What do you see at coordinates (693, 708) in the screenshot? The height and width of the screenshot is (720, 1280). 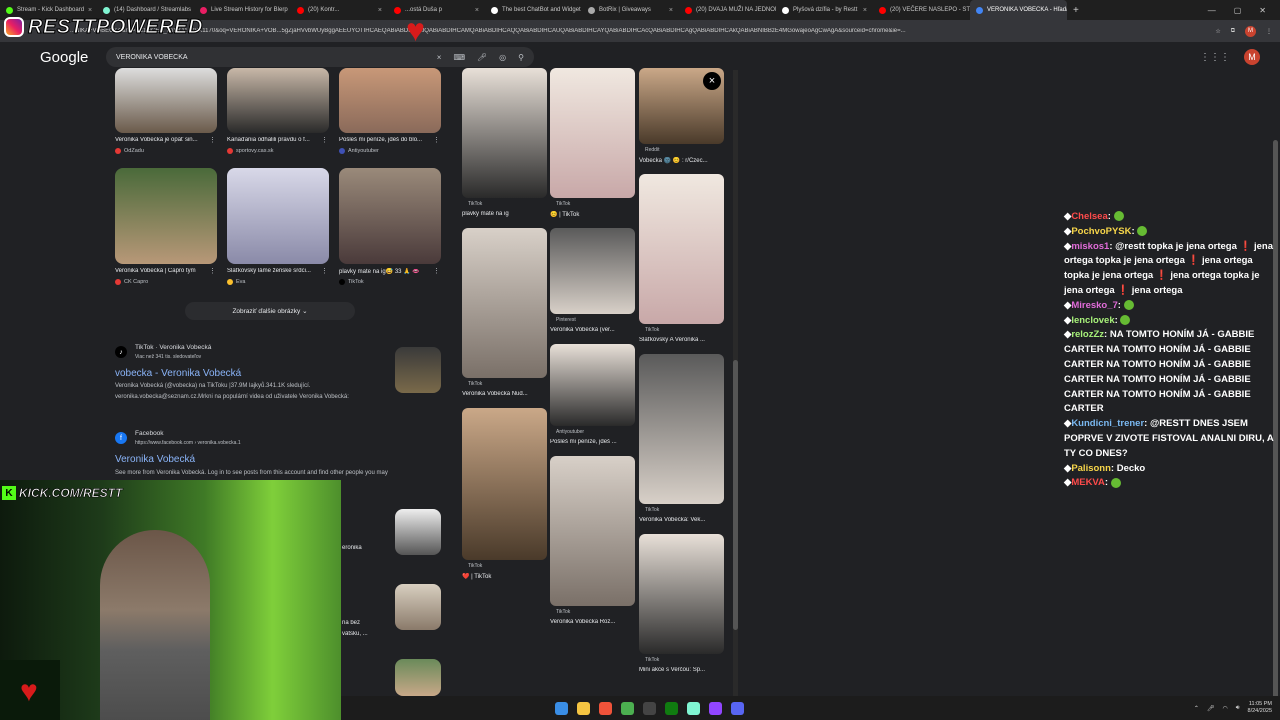 I see `streamlabs-icon` at bounding box center [693, 708].